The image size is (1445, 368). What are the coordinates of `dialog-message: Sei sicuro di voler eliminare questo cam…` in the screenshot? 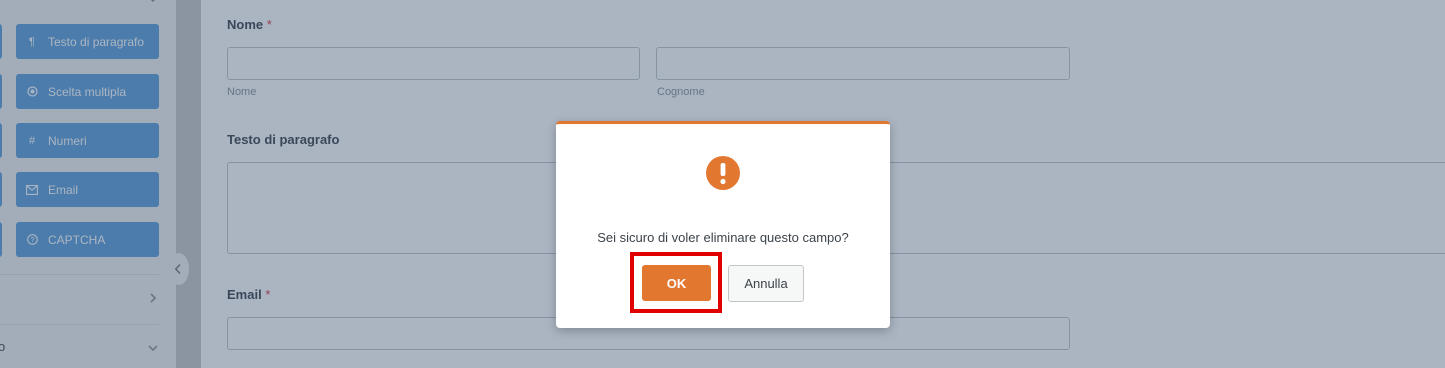 It's located at (723, 237).